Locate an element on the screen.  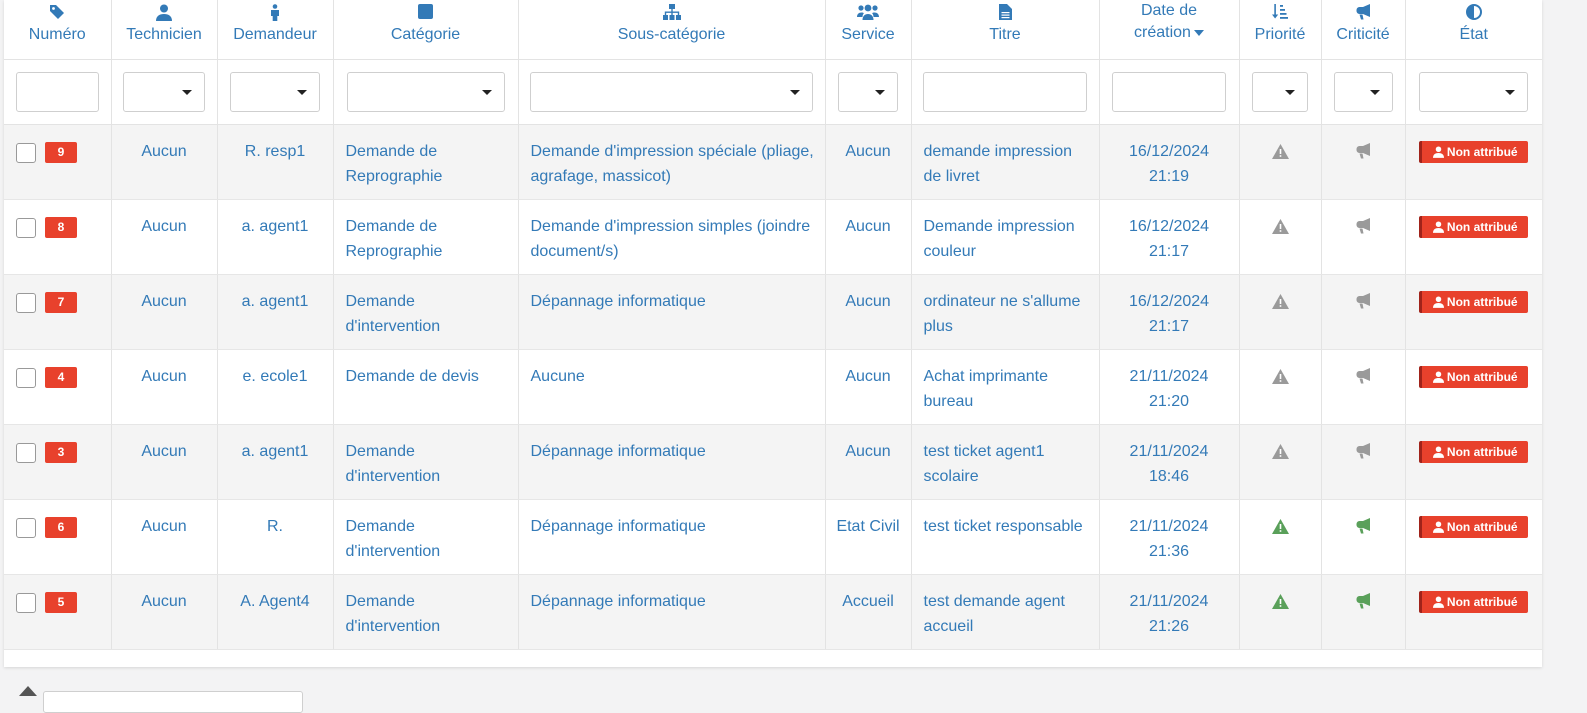
filter-etat-select is located at coordinates (1474, 92).